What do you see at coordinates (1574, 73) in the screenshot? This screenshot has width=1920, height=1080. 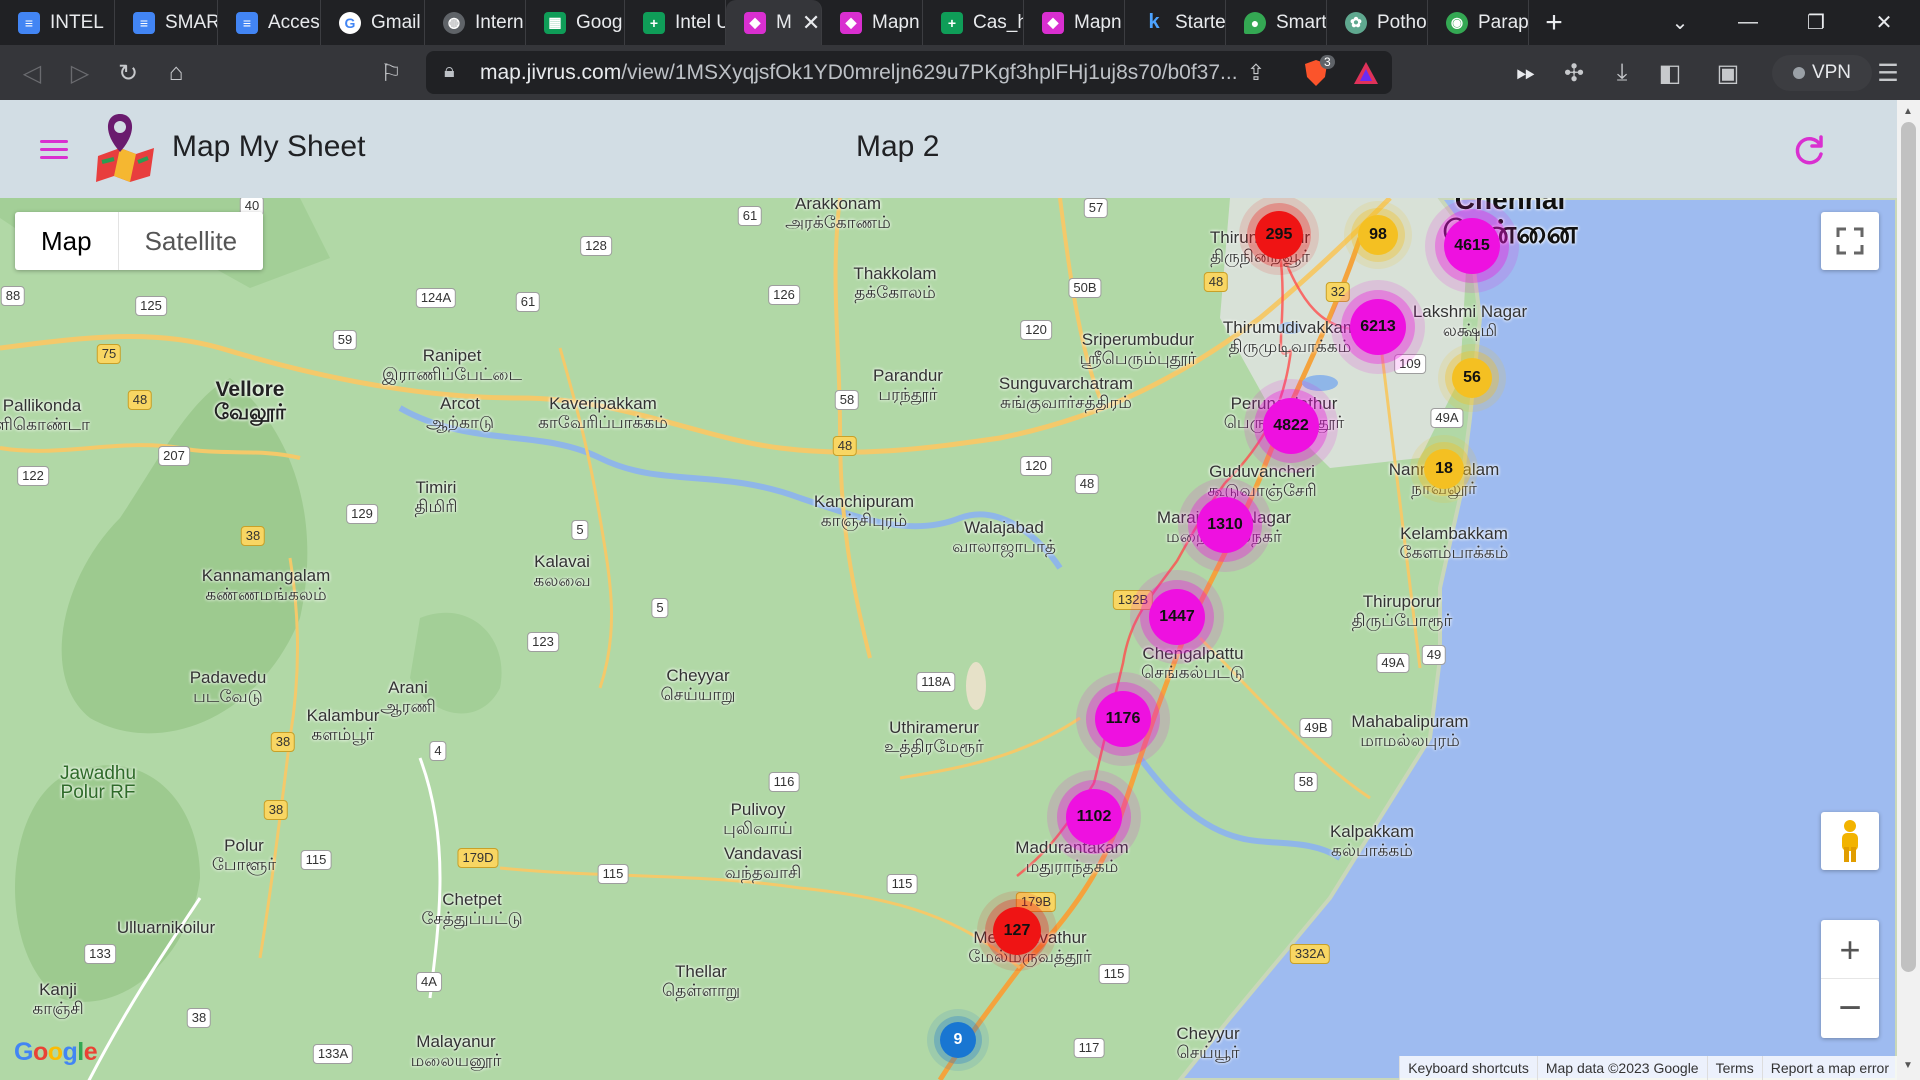 I see `extensions-icon: ✣` at bounding box center [1574, 73].